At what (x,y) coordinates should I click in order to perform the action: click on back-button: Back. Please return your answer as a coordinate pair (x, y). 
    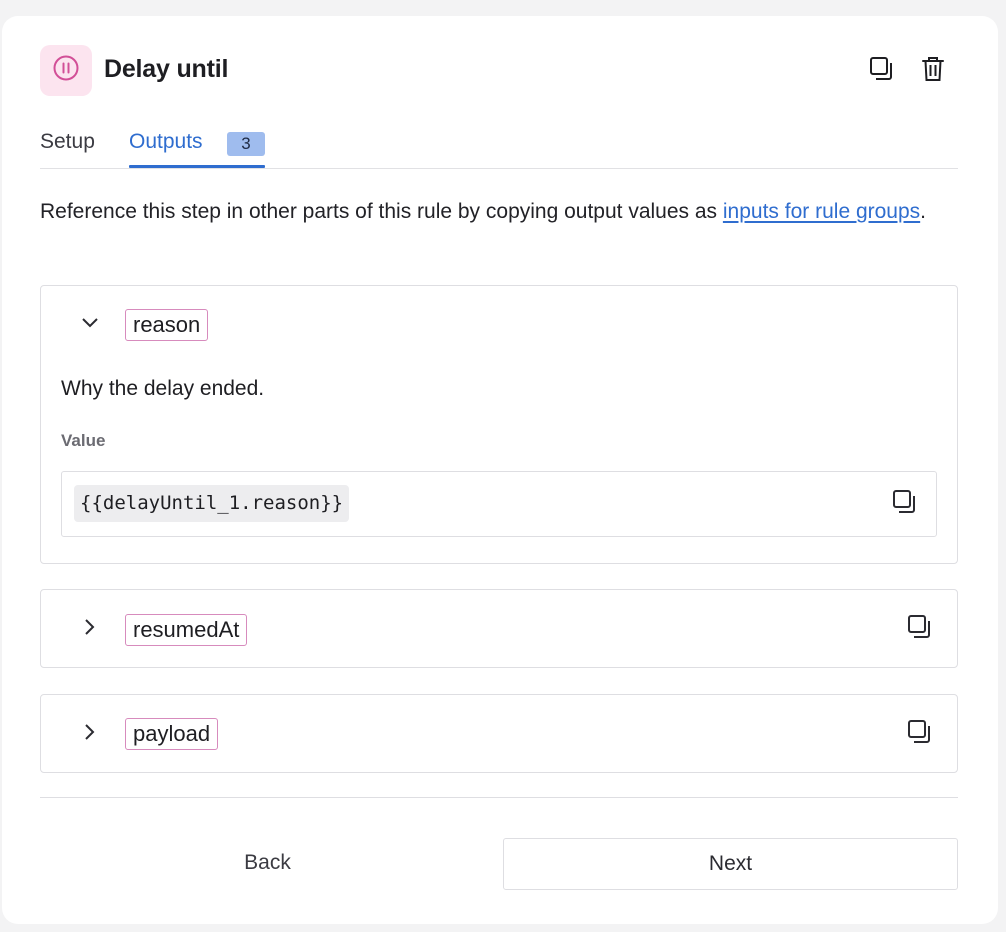
    Looking at the image, I should click on (267, 863).